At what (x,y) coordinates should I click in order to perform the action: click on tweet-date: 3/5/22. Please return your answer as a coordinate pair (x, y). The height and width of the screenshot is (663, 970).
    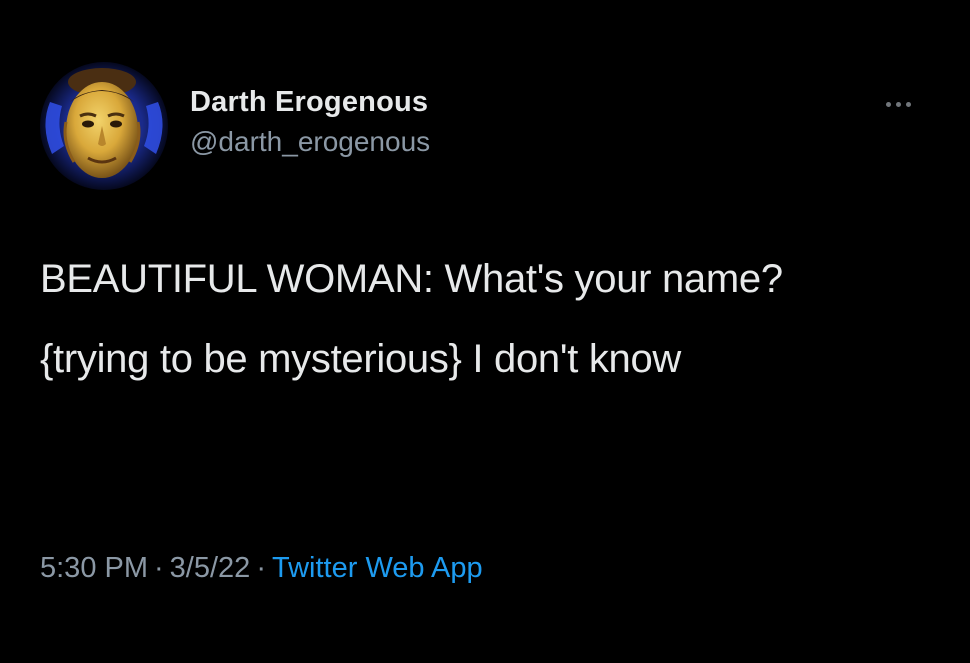
    Looking at the image, I should click on (210, 568).